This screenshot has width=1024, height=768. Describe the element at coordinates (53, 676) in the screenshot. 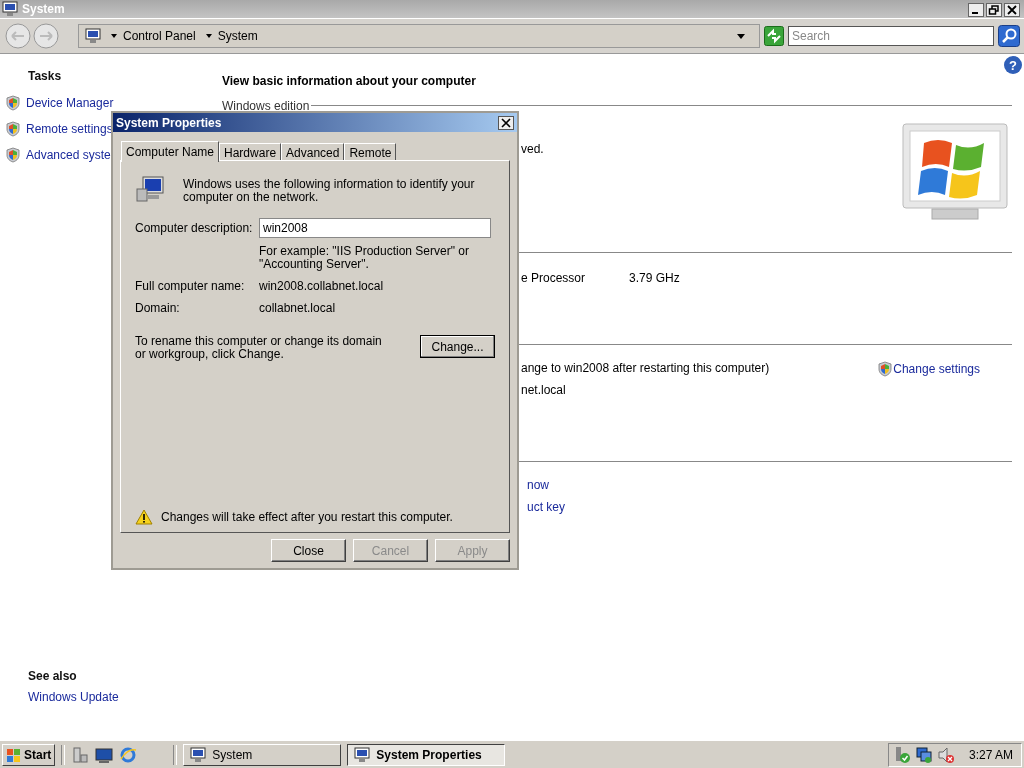

I see `see-also-heading: See also` at that location.